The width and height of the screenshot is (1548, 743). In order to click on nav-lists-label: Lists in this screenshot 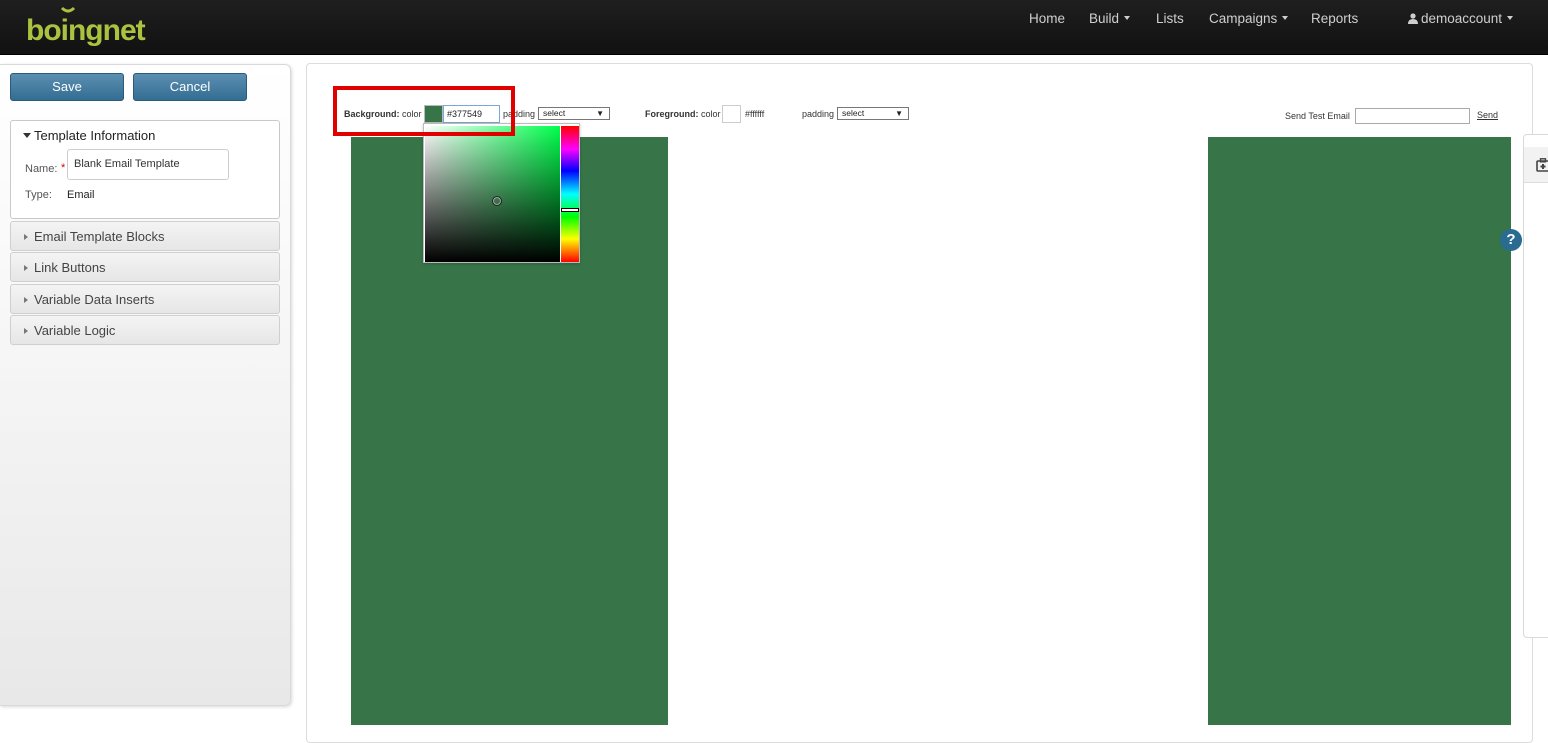, I will do `click(1170, 18)`.